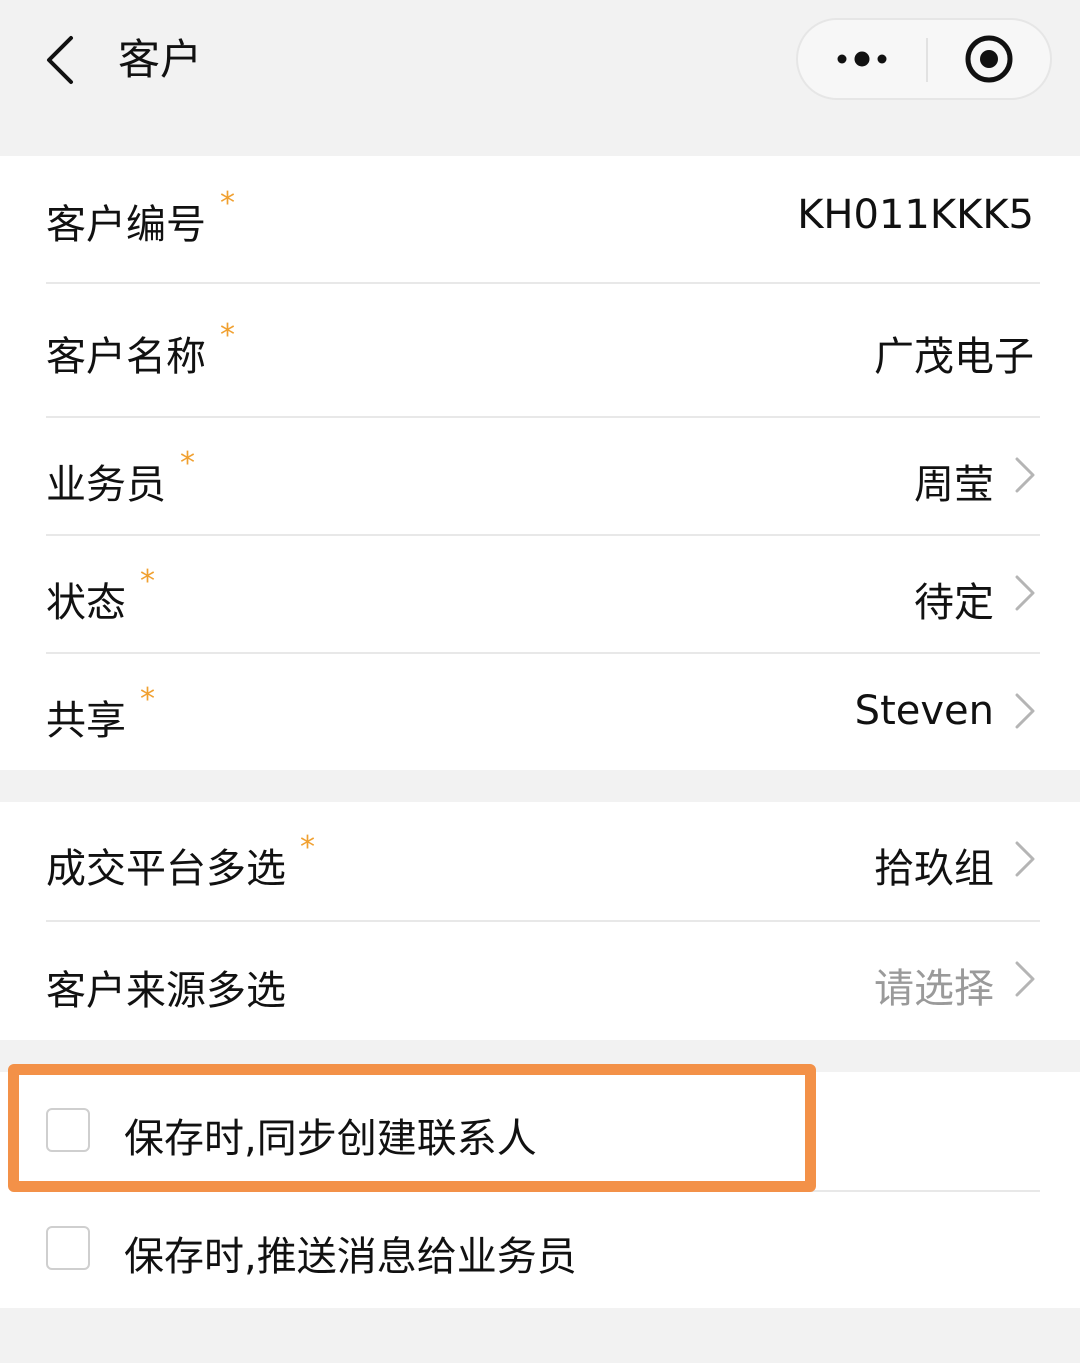  Describe the element at coordinates (540, 981) in the screenshot. I see `field-customer-source: 客户来源多选 请选择` at that location.